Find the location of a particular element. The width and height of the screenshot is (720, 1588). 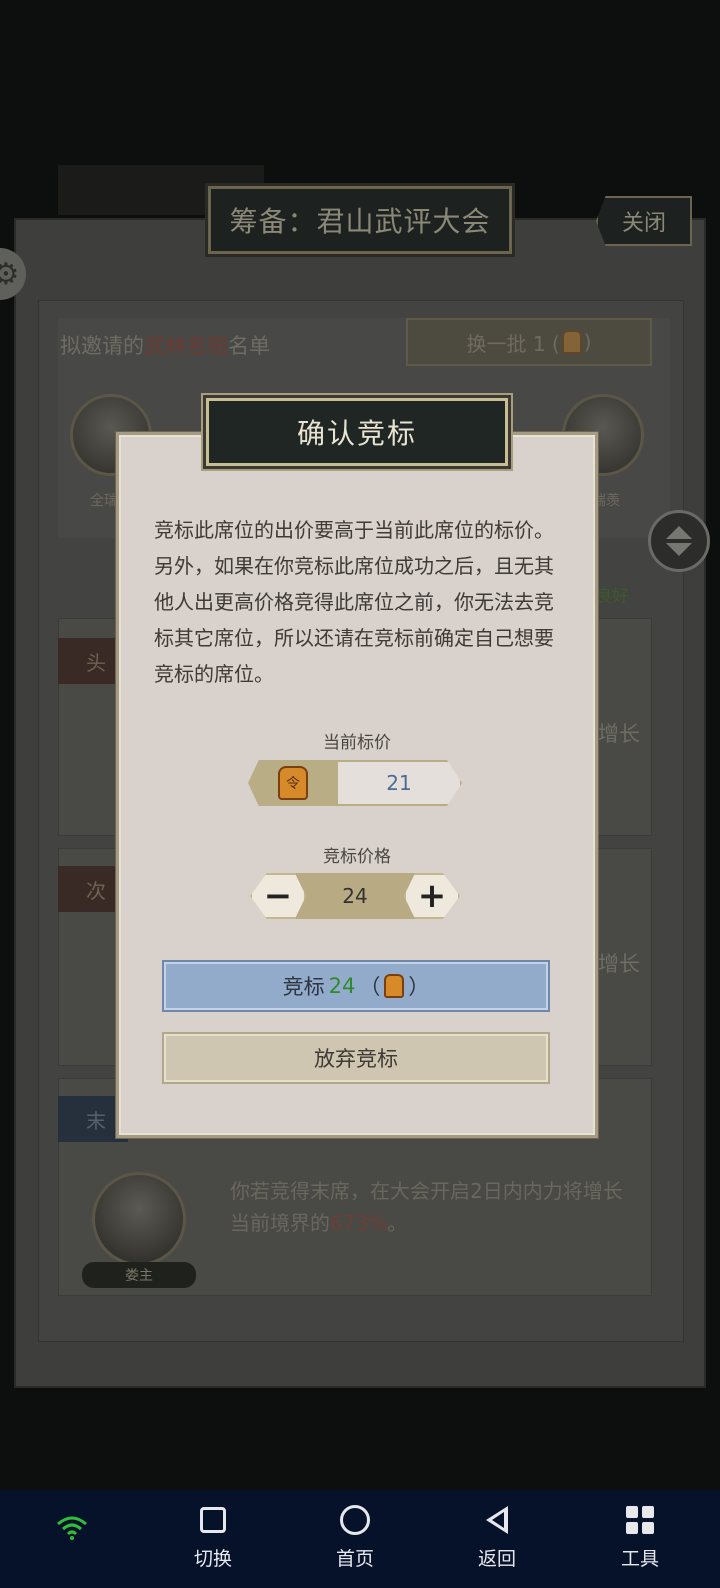

bid-price-stepper: − 24 + is located at coordinates (355, 896).